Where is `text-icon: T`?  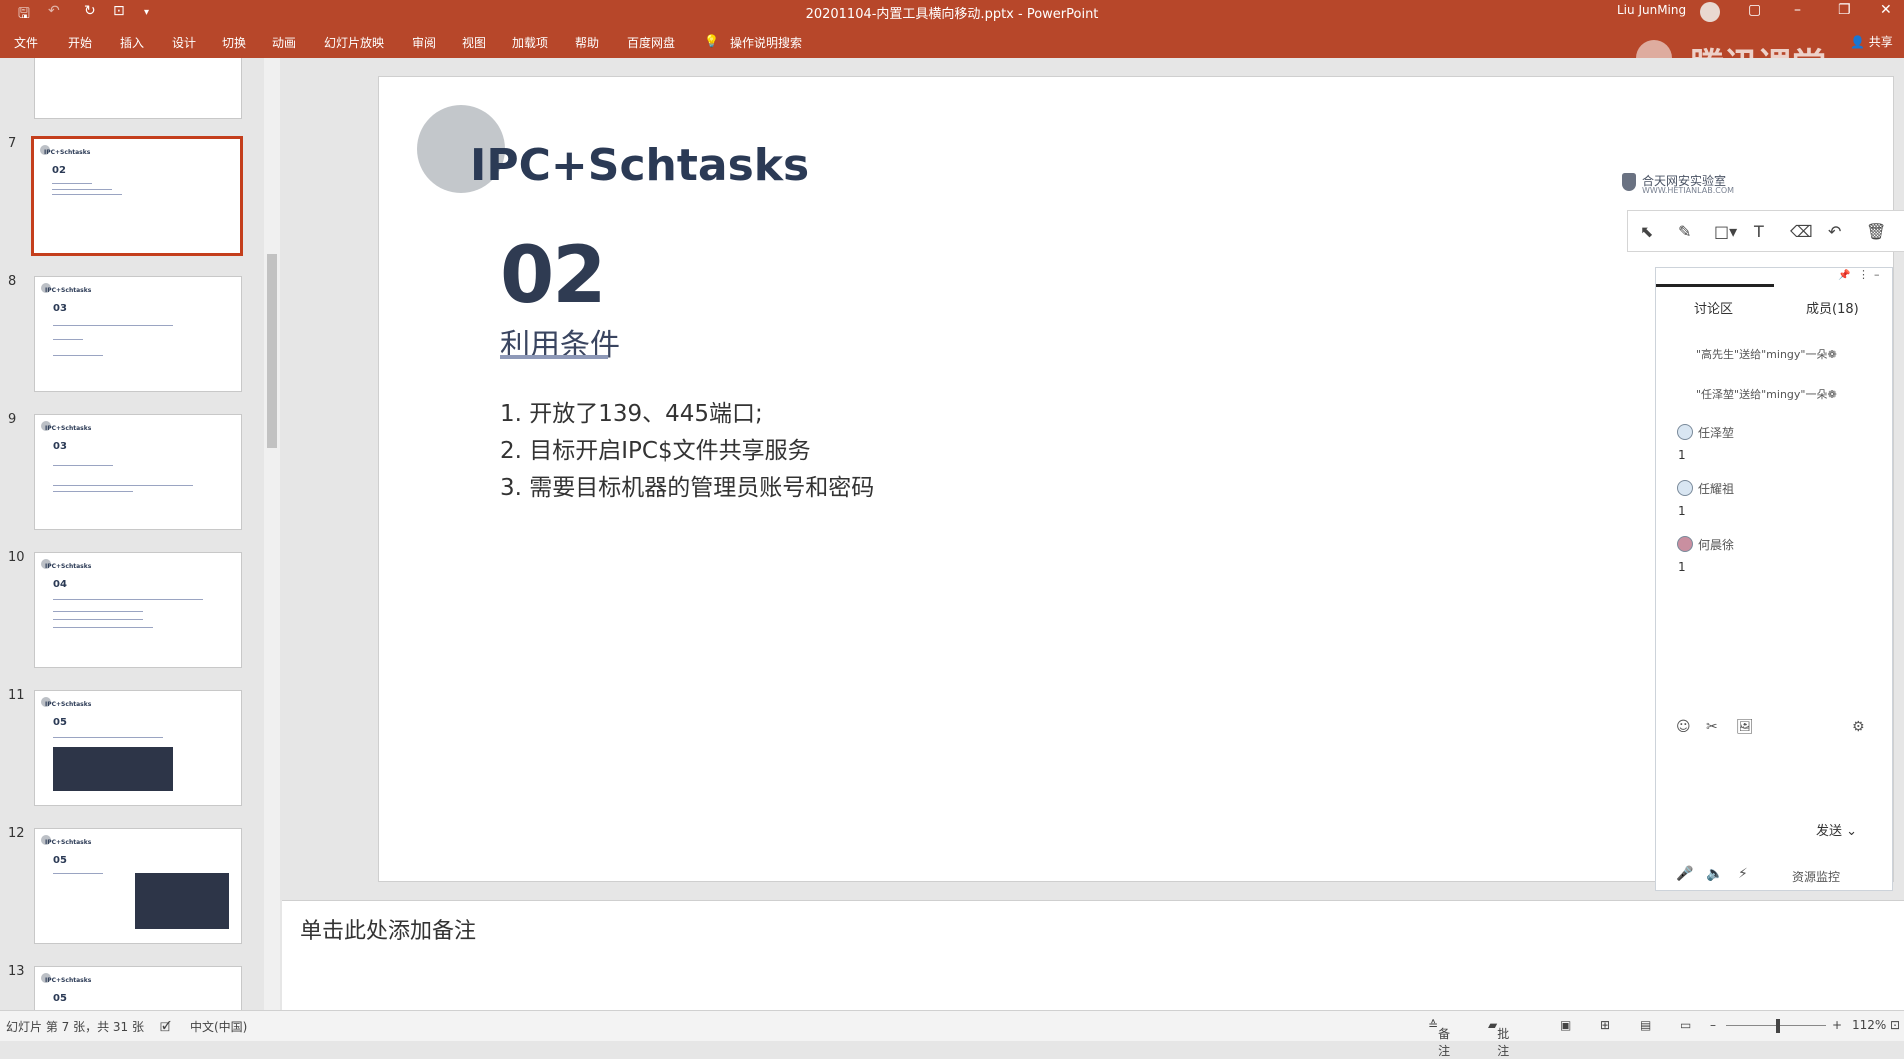
text-icon: T is located at coordinates (1759, 231).